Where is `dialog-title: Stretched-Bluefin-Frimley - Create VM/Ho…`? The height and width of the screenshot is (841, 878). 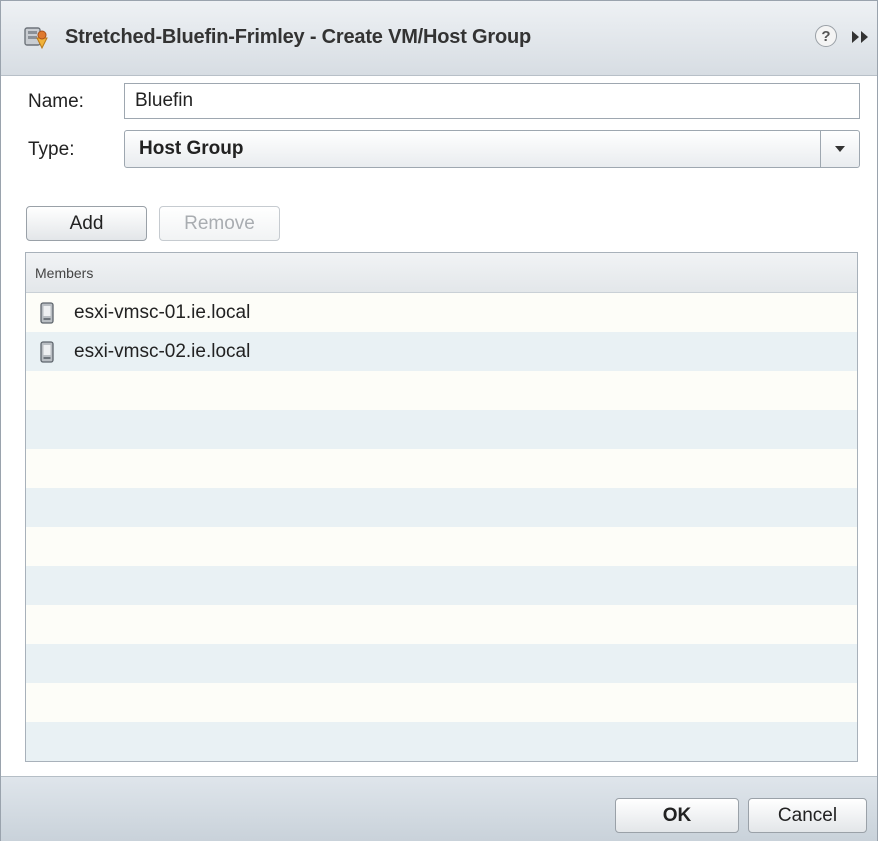
dialog-title: Stretched-Bluefin-Frimley - Create VM/Ho… is located at coordinates (298, 37).